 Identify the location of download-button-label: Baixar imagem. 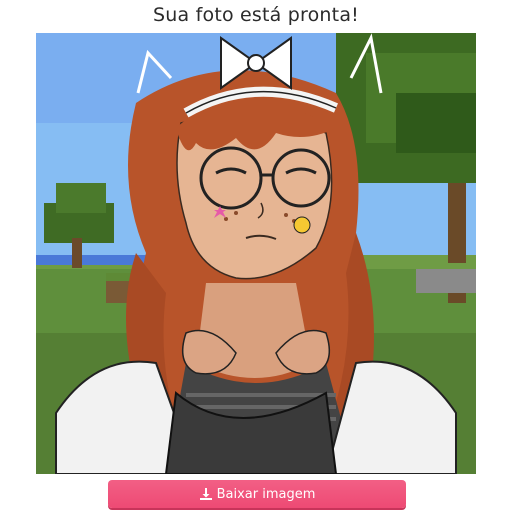
(266, 494).